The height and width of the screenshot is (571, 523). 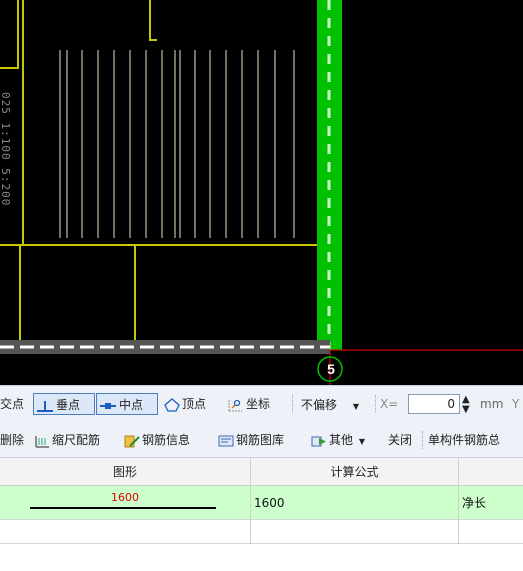 I want to click on table-row, so click(x=261, y=532).